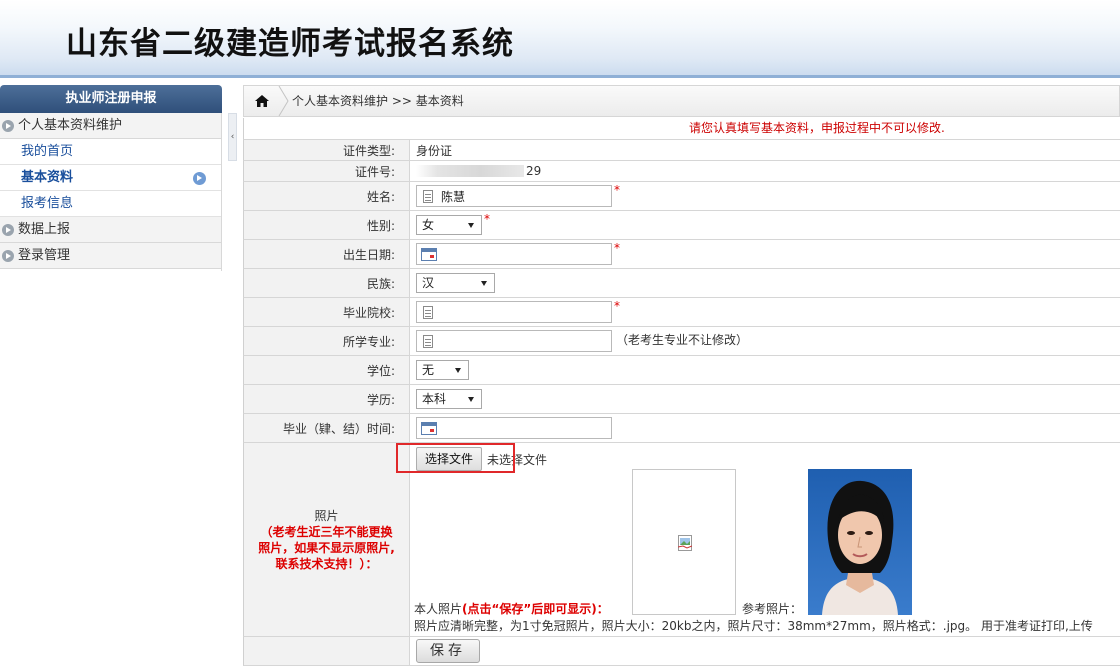  What do you see at coordinates (681, 369) in the screenshot?
I see `row-degree: 学位: 无` at bounding box center [681, 369].